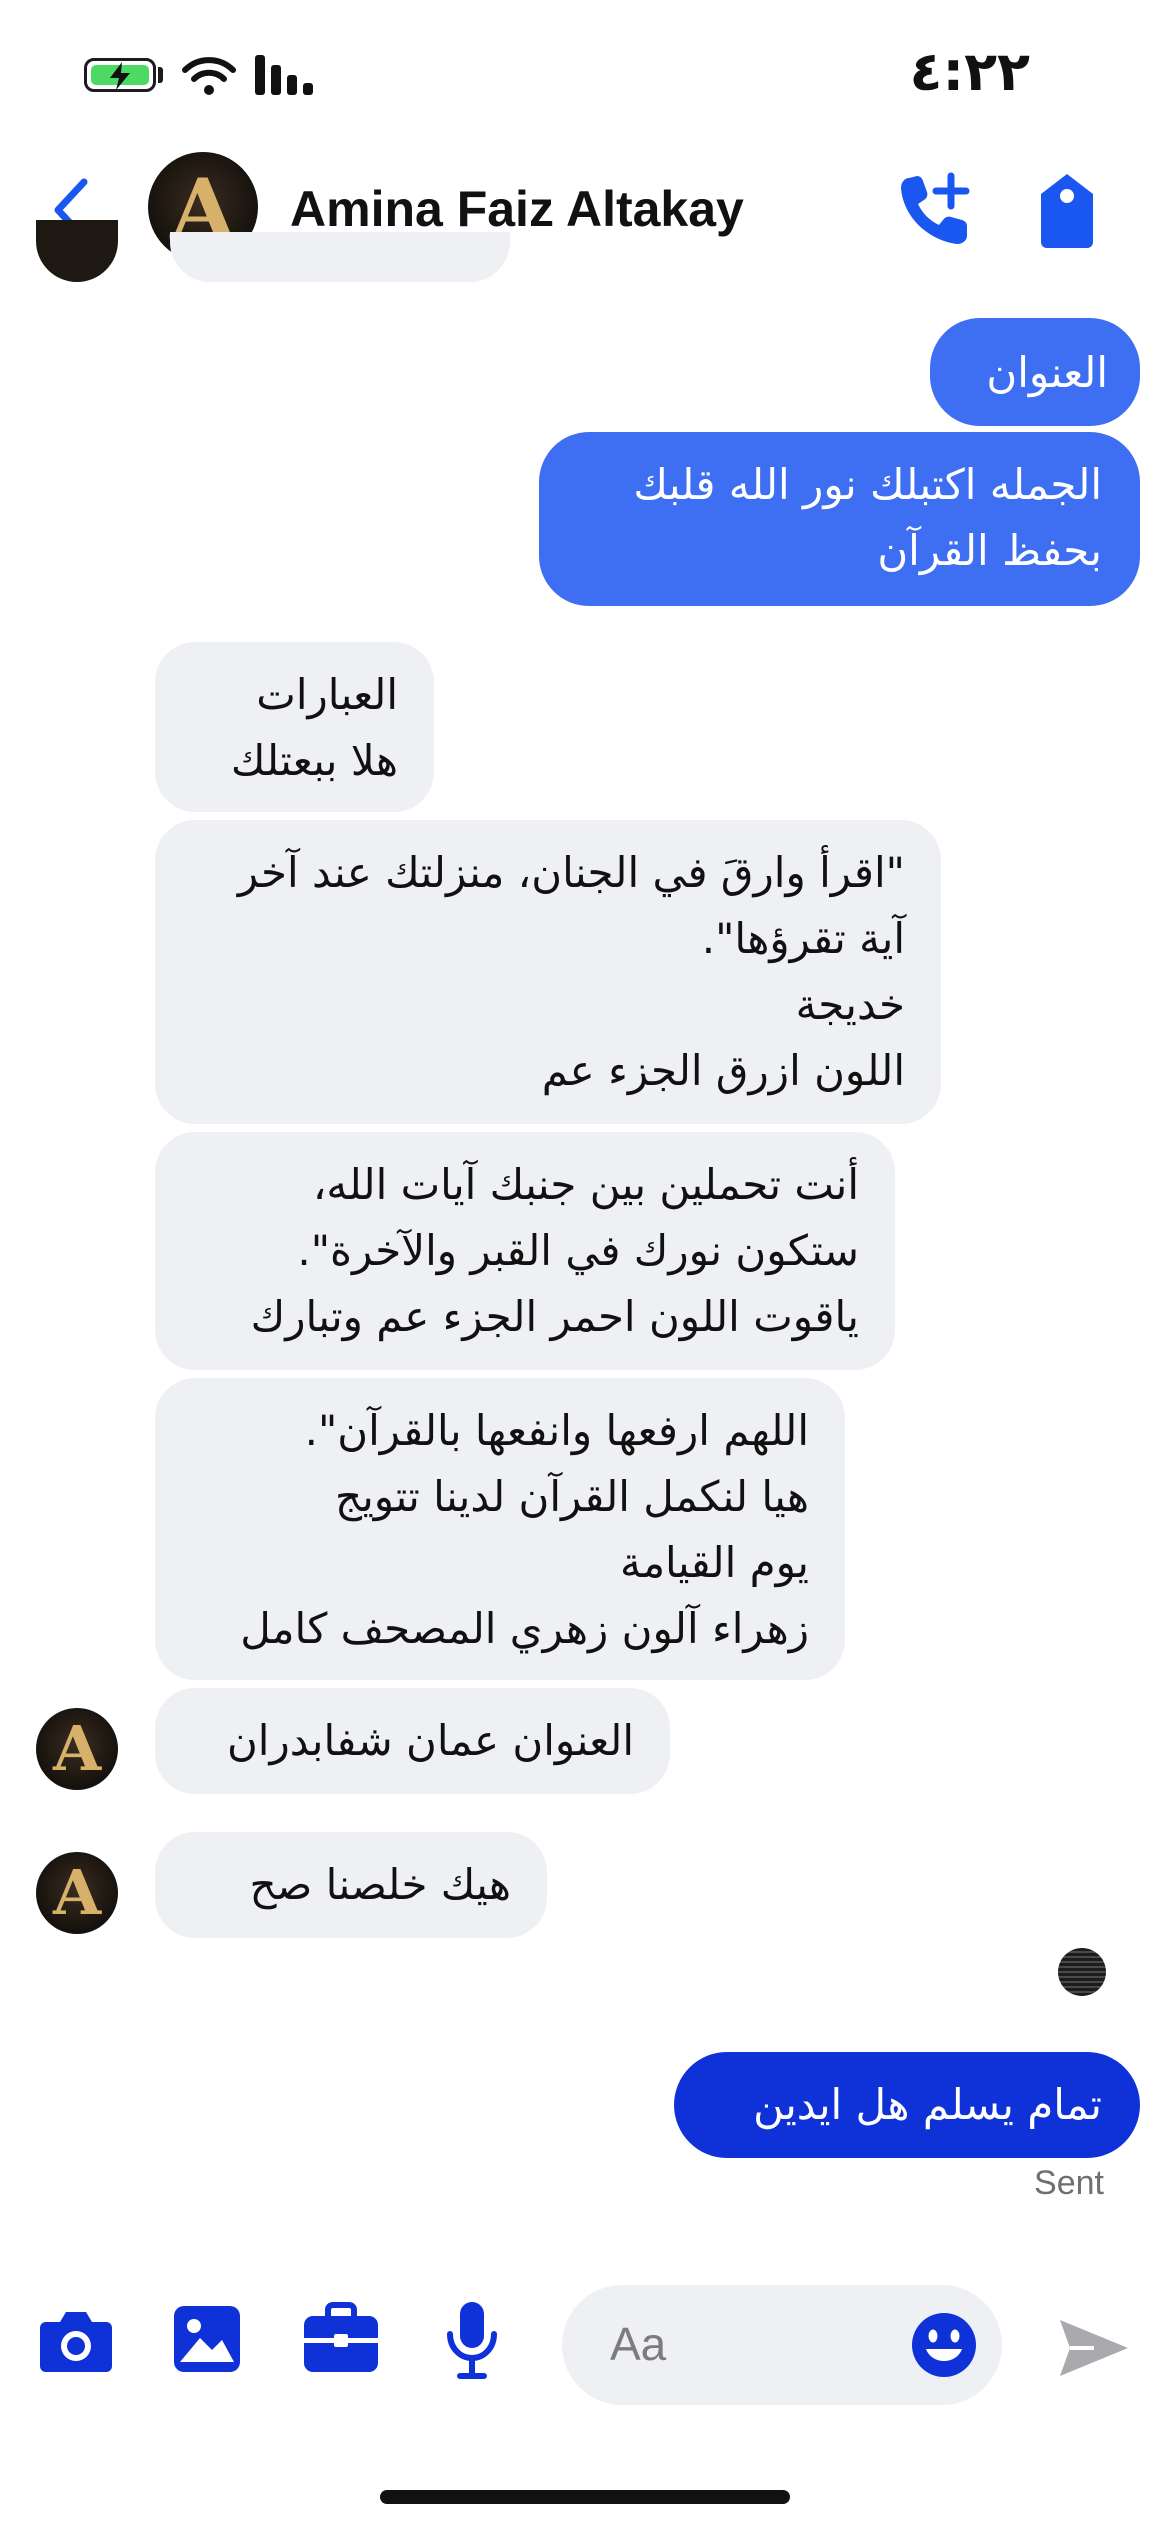 Image resolution: width=1170 pixels, height=2532 pixels. What do you see at coordinates (380, 1884) in the screenshot?
I see `message-text: هيك خلصنا صح` at bounding box center [380, 1884].